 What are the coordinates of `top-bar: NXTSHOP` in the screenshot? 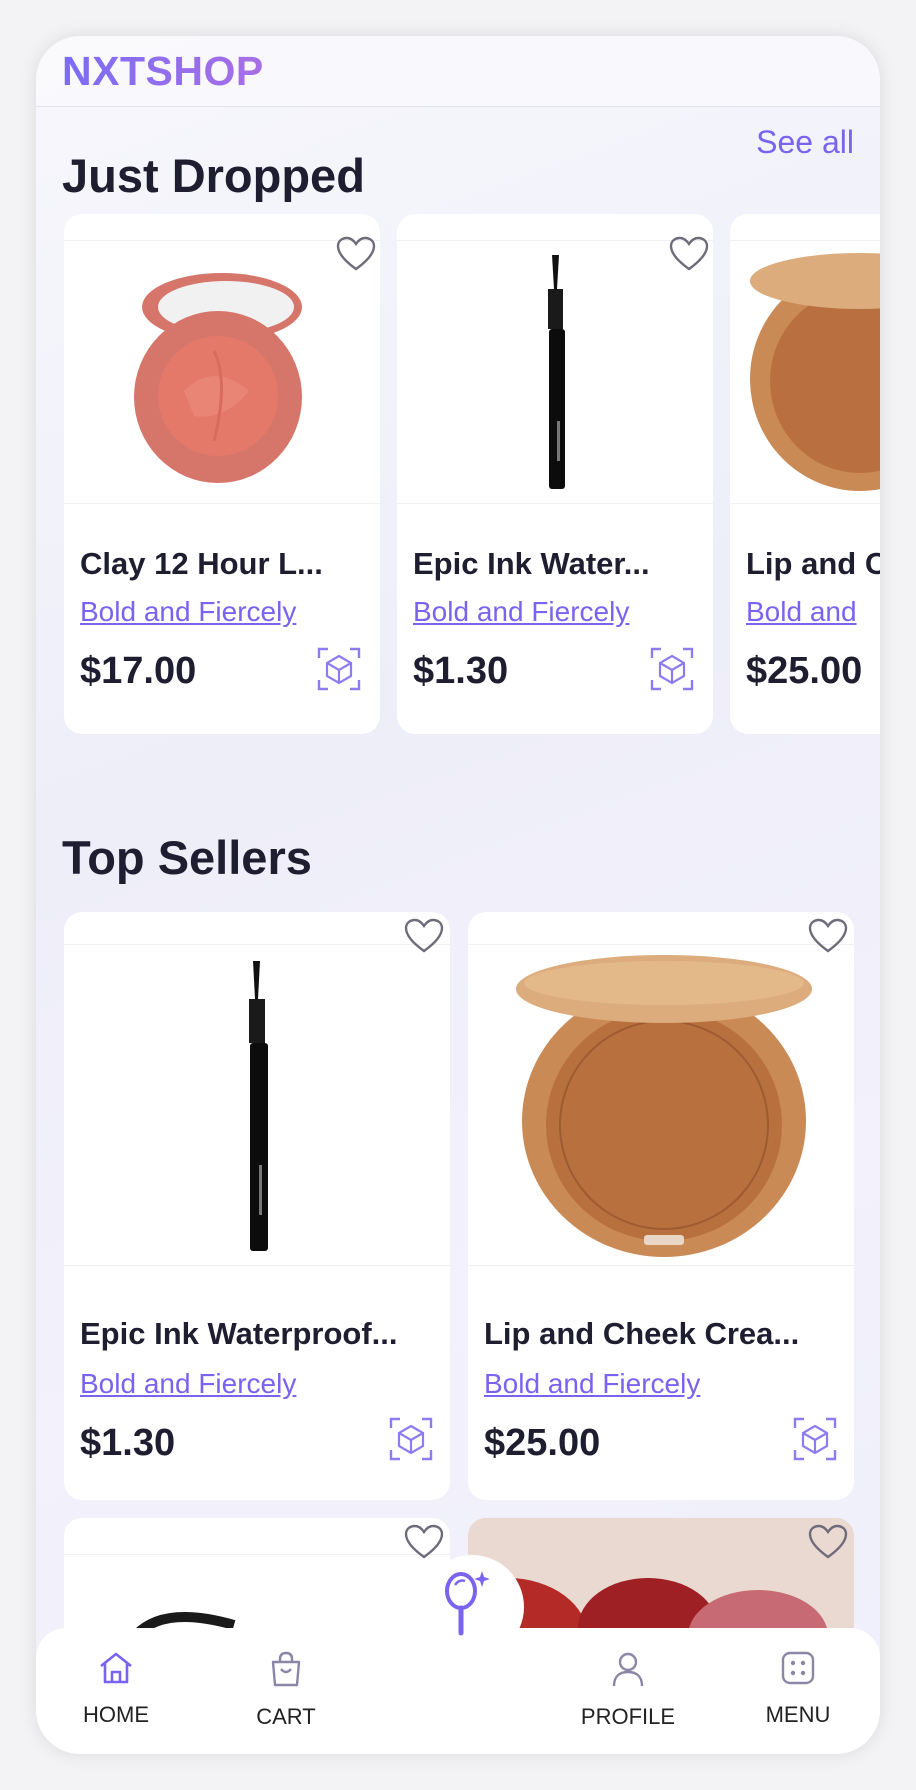 It's located at (458, 71).